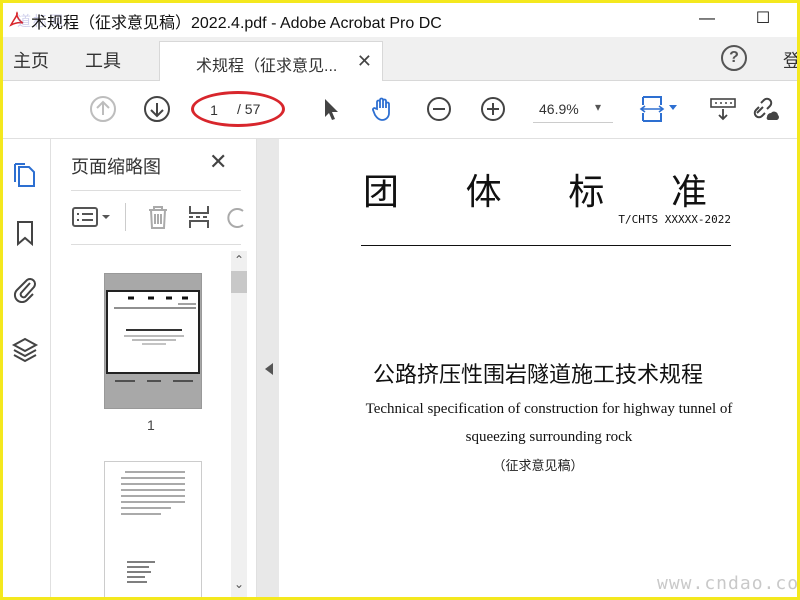  What do you see at coordinates (483, 192) in the screenshot?
I see `heading-char: 体` at bounding box center [483, 192].